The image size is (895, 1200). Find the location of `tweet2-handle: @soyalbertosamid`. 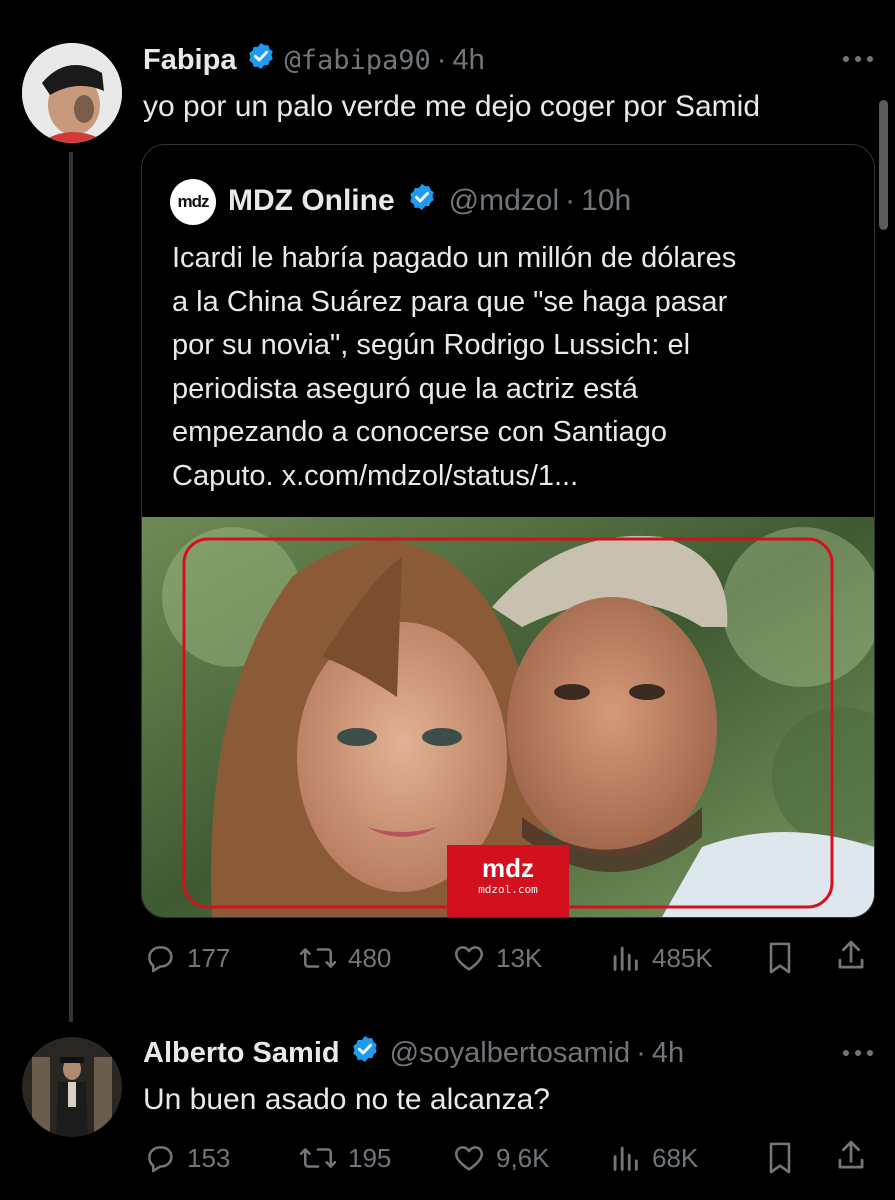

tweet2-handle: @soyalbertosamid is located at coordinates (510, 1053).